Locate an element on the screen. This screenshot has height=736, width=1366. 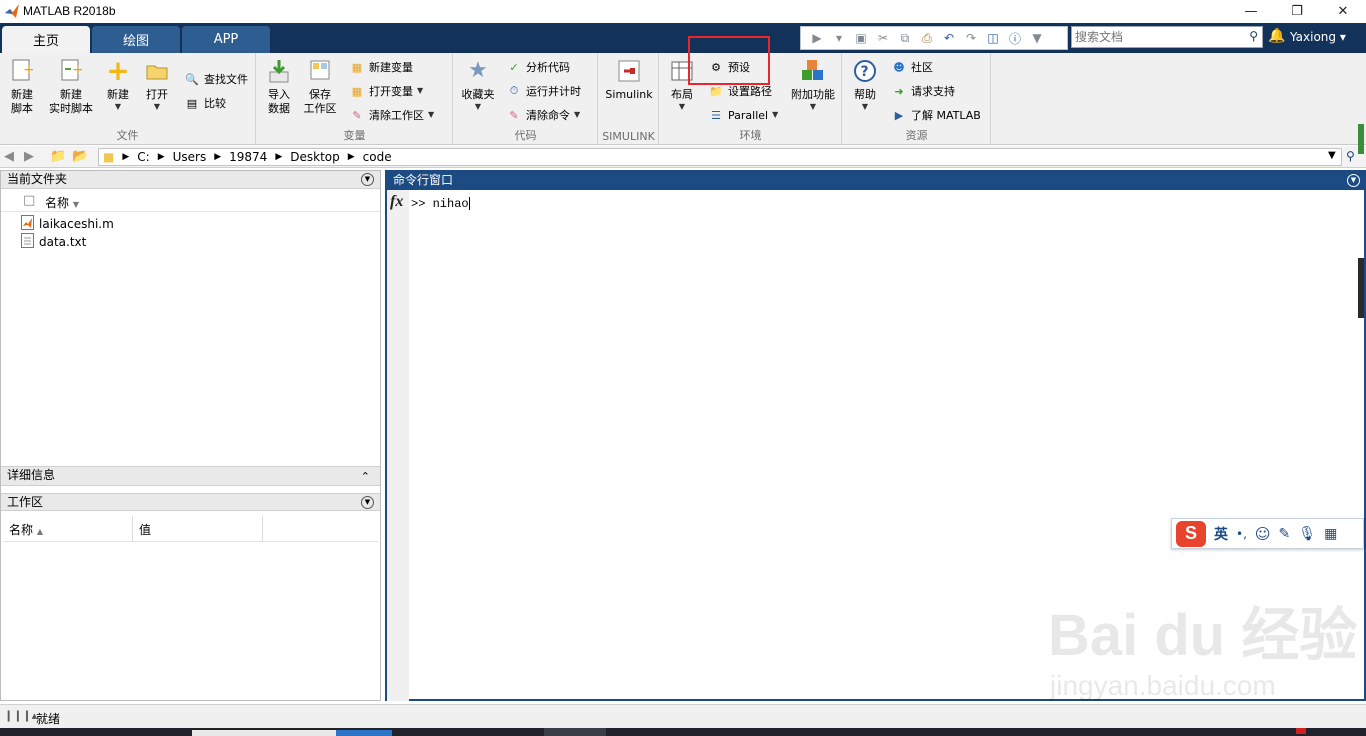
tab-apps: APP is located at coordinates (226, 39).